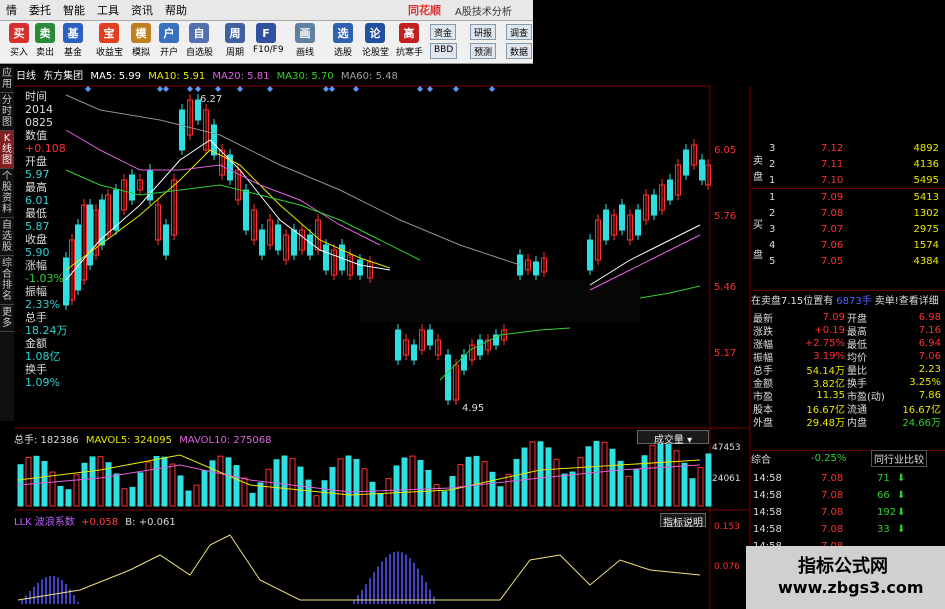  I want to click on nav-tab: 更多, so click(7, 318).